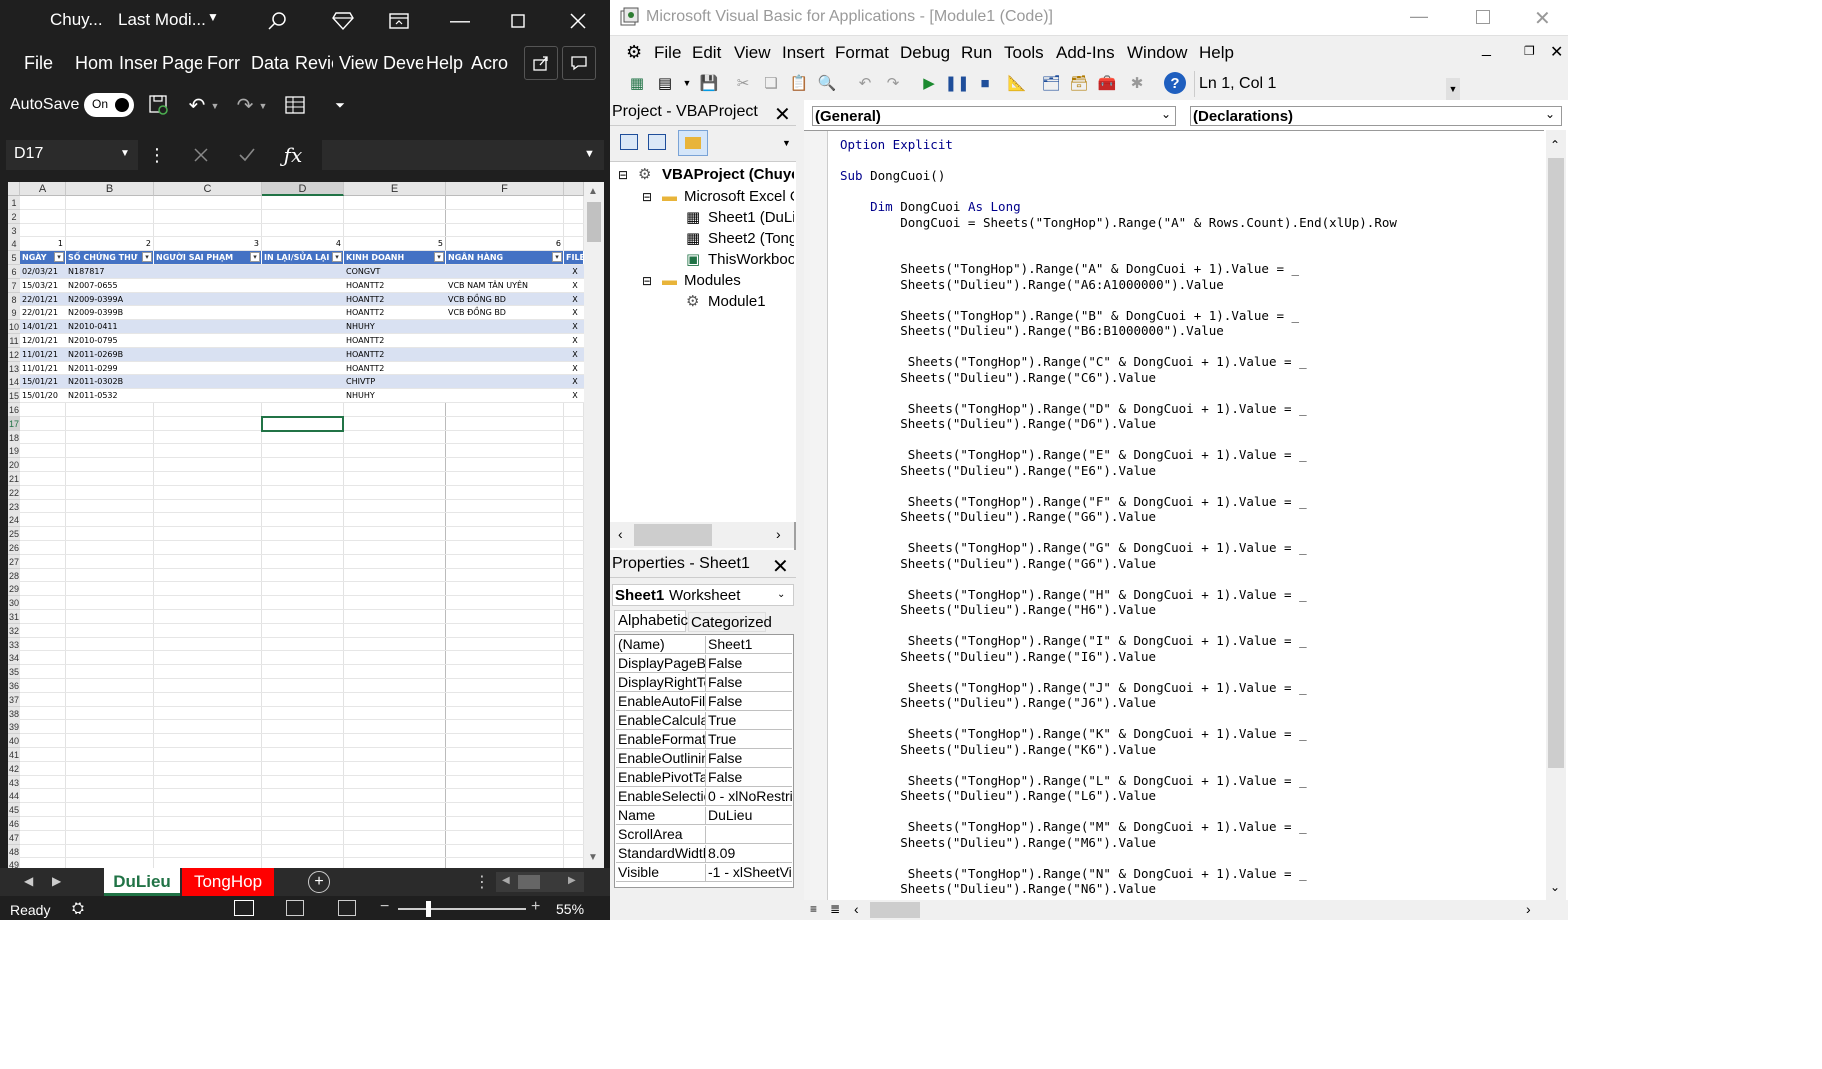 This screenshot has height=1069, width=1822. I want to click on column-header, so click(574, 189).